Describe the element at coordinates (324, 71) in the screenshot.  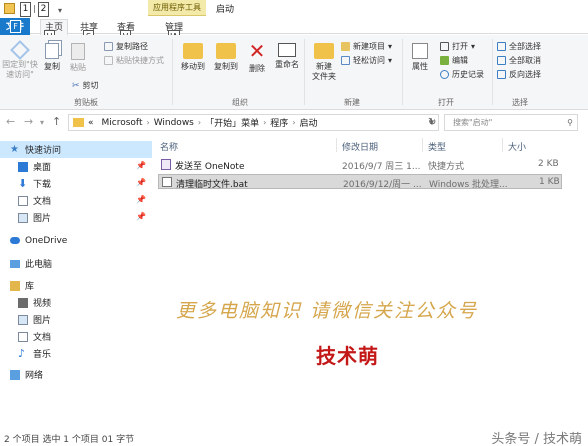
I see `new-folder-label: 新建 文件夹` at that location.